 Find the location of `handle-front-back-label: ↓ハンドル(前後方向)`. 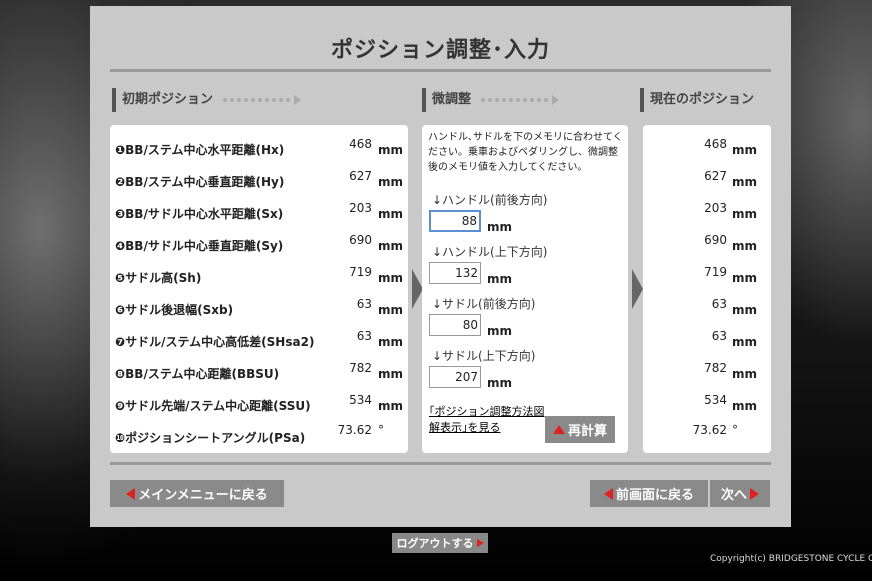

handle-front-back-label: ↓ハンドル(前後方向) is located at coordinates (490, 200).